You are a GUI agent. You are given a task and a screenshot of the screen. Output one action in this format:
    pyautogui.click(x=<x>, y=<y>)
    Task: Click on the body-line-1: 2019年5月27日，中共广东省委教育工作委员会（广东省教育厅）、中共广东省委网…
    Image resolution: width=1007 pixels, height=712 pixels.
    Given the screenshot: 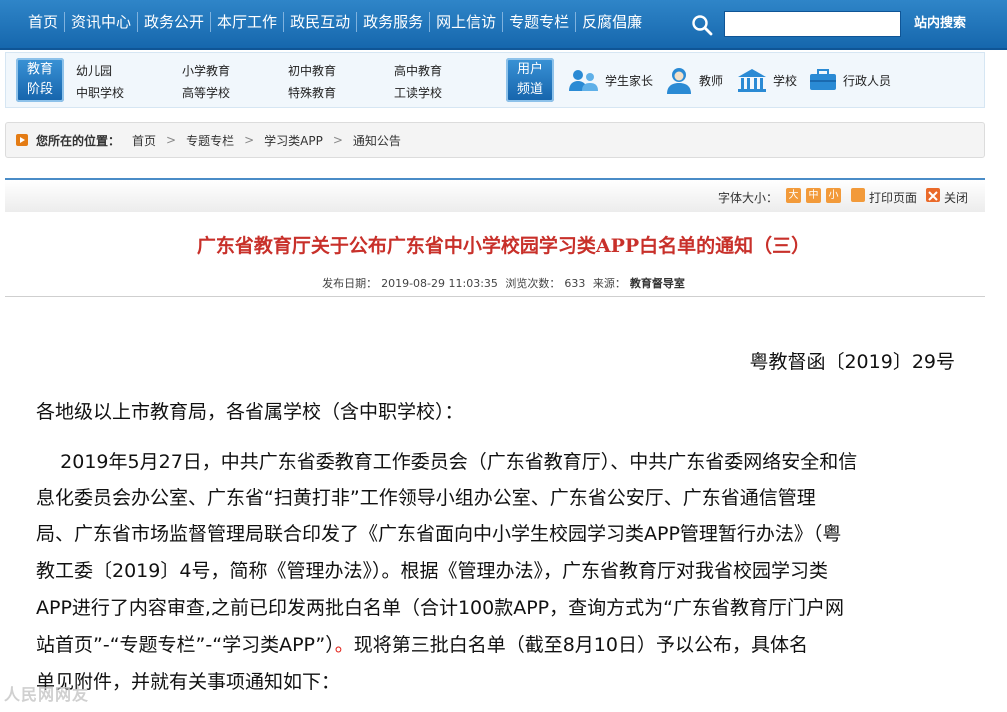 What is the action you would take?
    pyautogui.click(x=447, y=462)
    